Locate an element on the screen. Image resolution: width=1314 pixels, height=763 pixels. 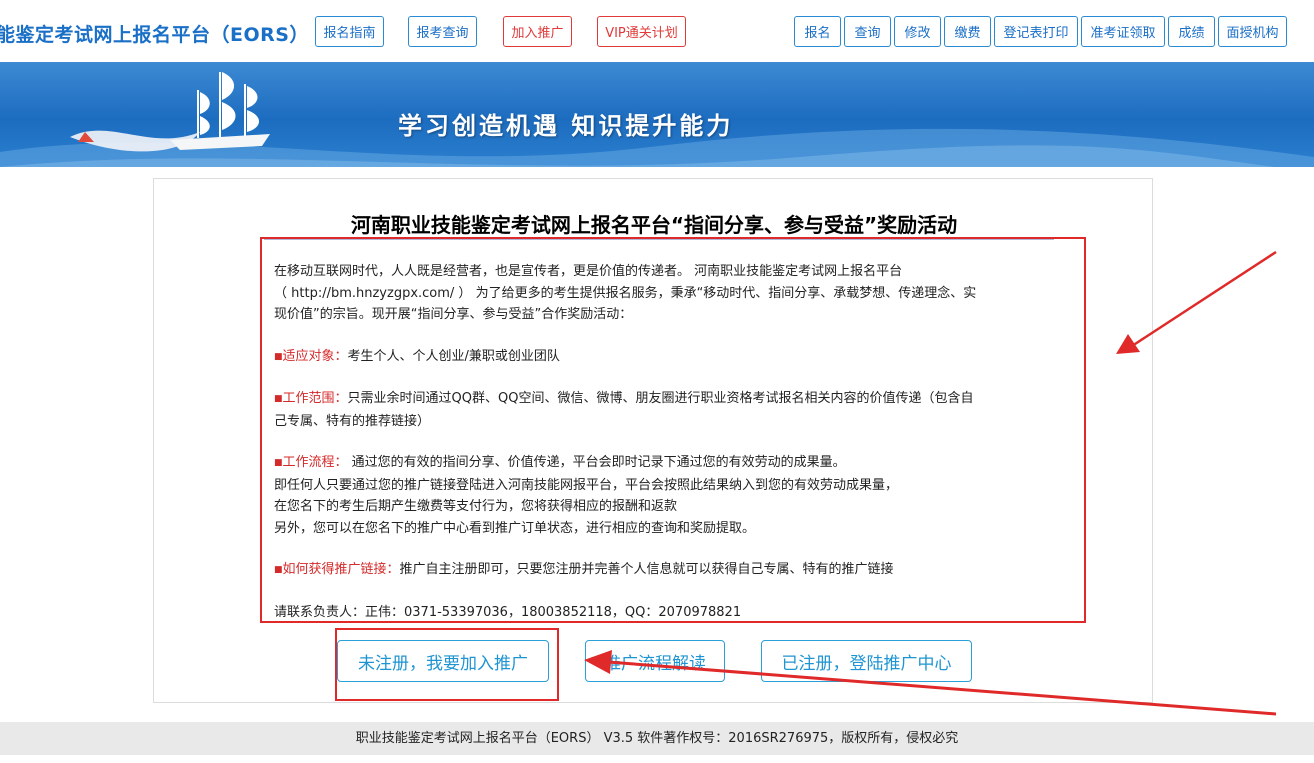
nav-pay-button: 缴费 is located at coordinates (967, 31).